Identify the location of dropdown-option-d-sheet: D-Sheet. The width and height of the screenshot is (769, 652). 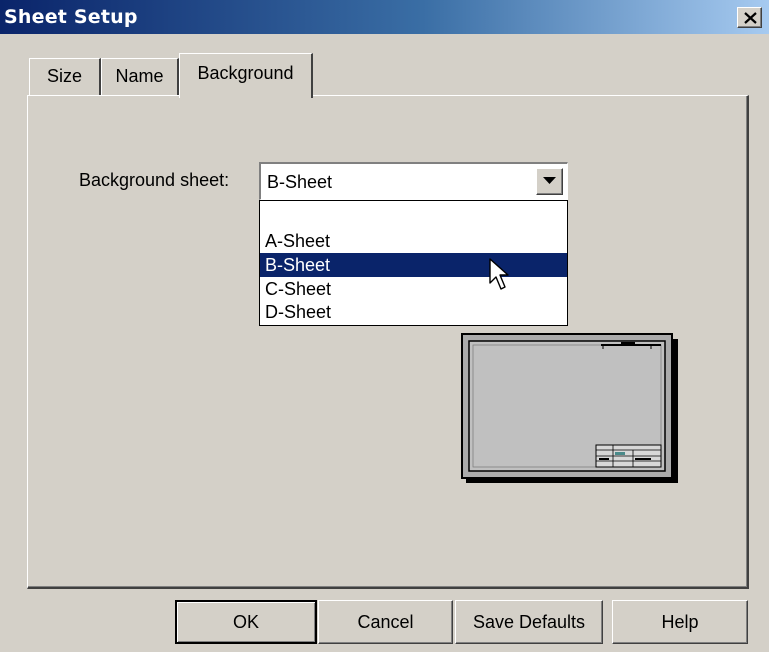
(413, 312).